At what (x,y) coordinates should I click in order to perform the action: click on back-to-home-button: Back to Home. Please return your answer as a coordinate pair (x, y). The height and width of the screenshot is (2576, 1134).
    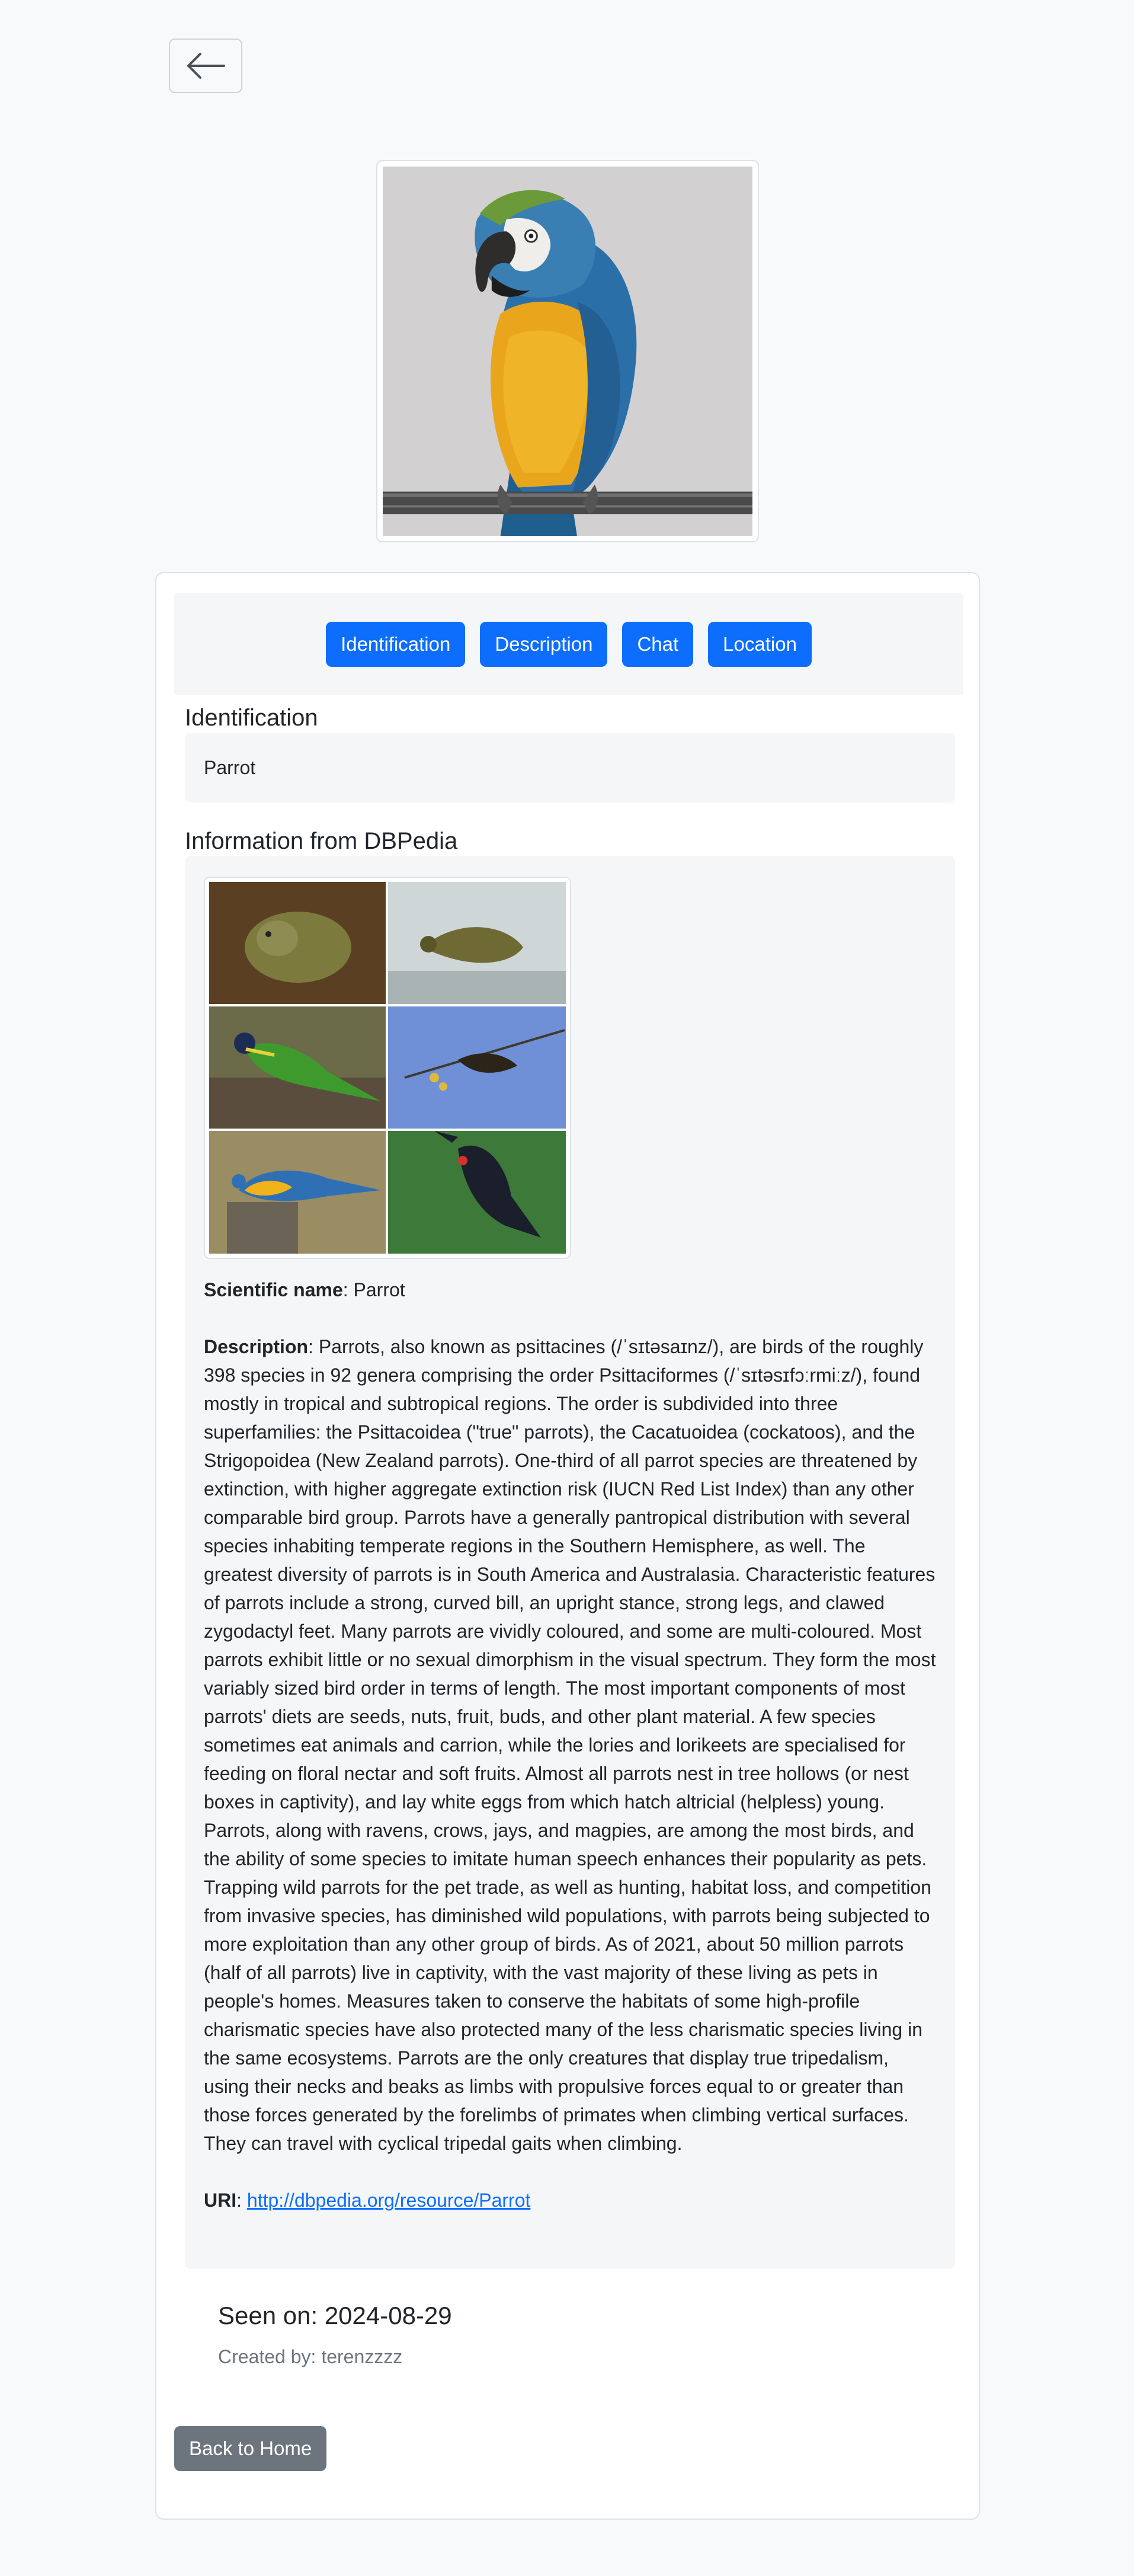
    Looking at the image, I should click on (251, 2448).